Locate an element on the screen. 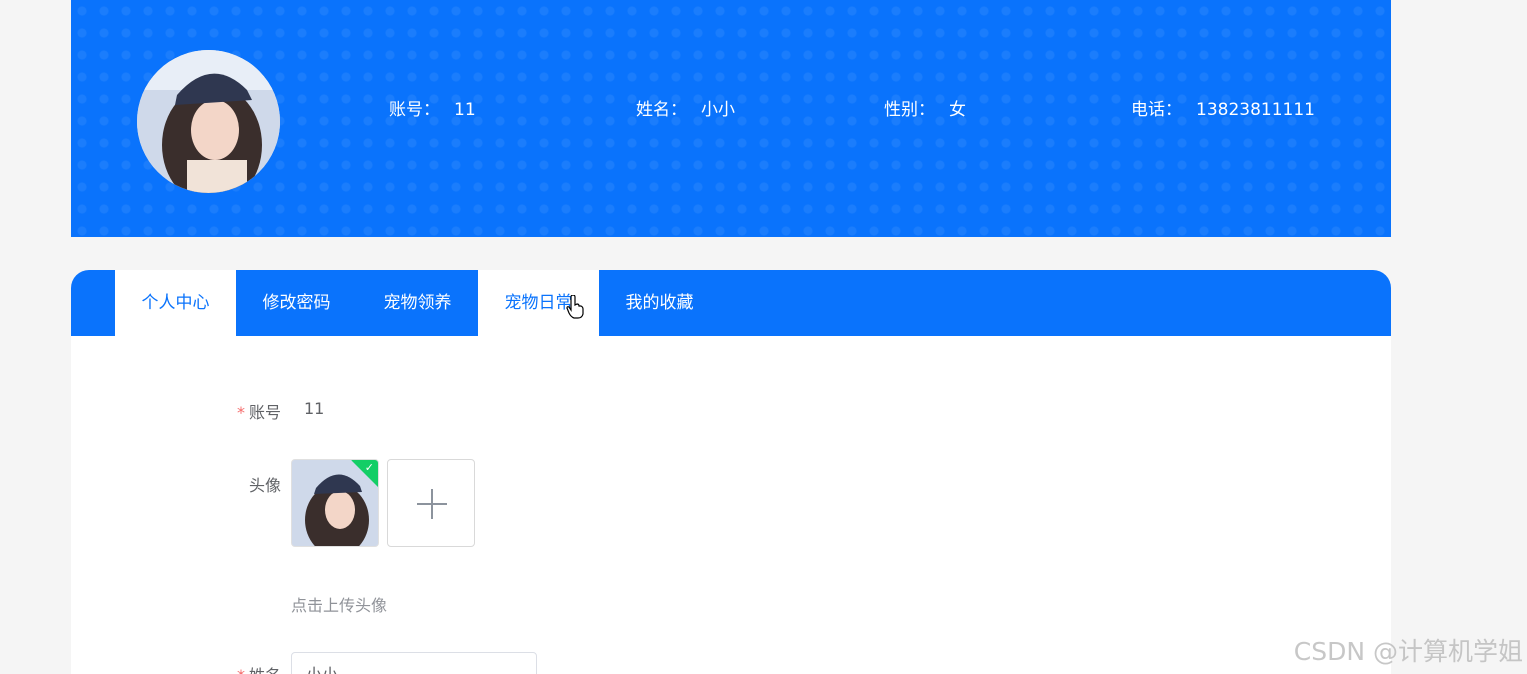 This screenshot has width=1527, height=674. avatar-upload-button is located at coordinates (431, 503).